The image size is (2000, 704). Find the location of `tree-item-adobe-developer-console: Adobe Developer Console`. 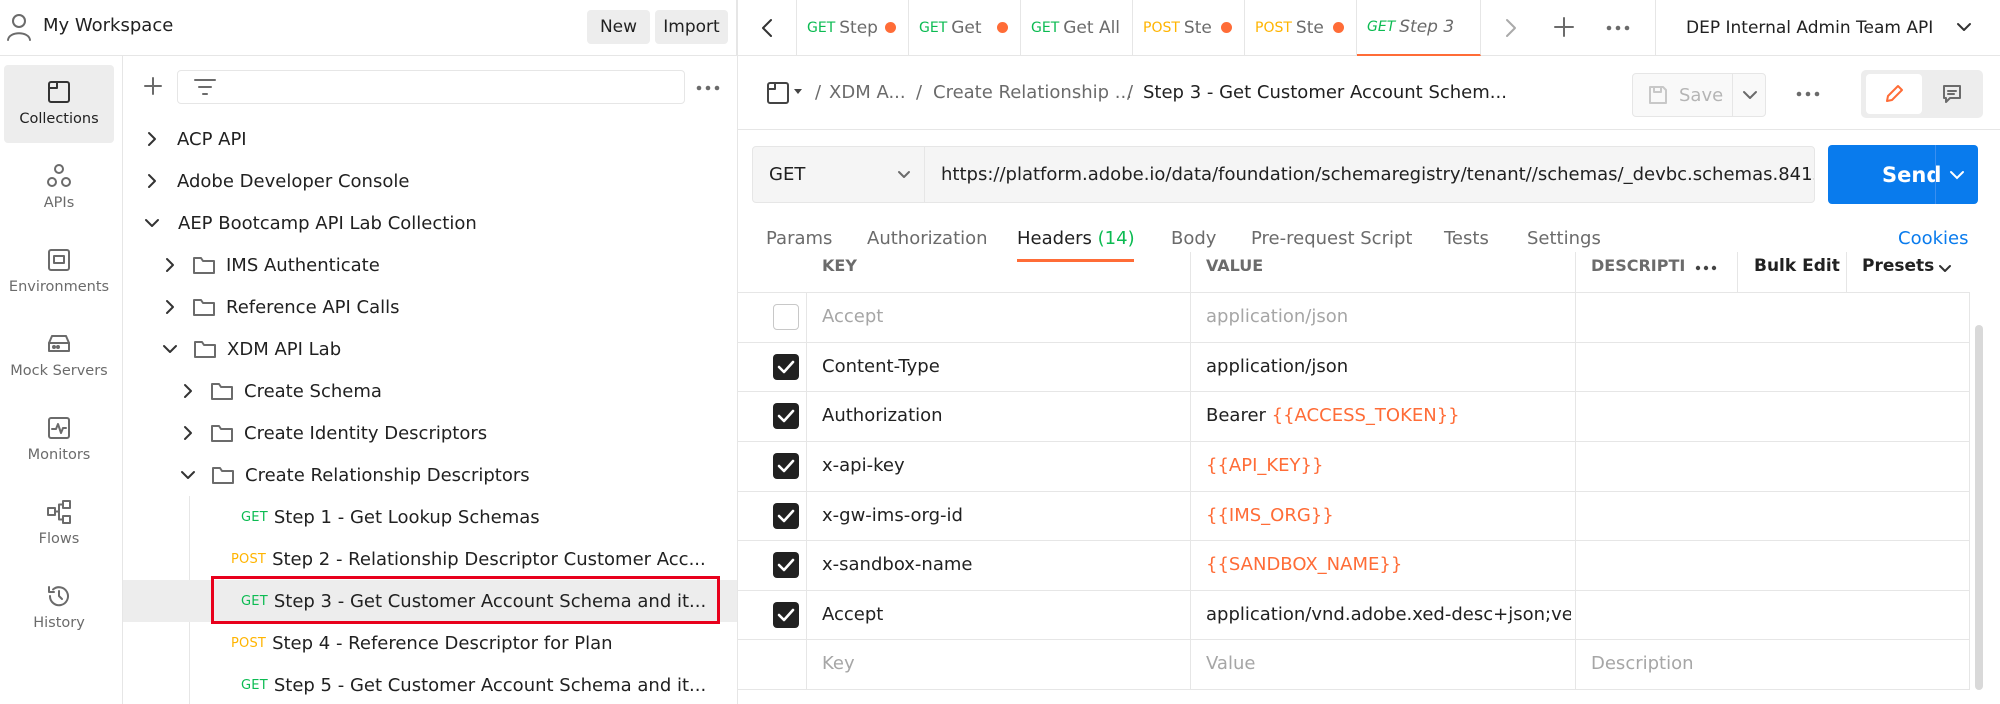

tree-item-adobe-developer-console: Adobe Developer Console is located at coordinates (430, 181).